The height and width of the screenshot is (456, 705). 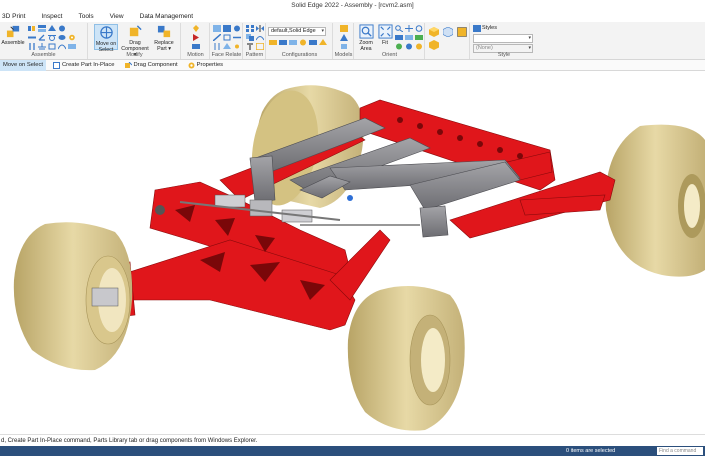 I want to click on group-motion: Motion, so click(x=196, y=41).